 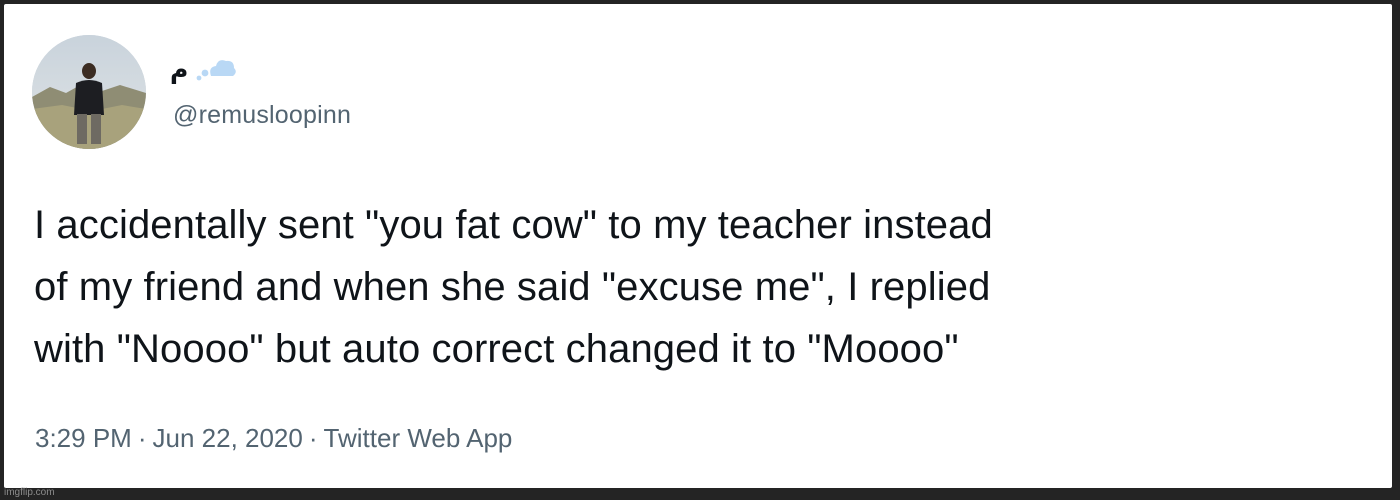 I want to click on cloud-icon, so click(x=216, y=70).